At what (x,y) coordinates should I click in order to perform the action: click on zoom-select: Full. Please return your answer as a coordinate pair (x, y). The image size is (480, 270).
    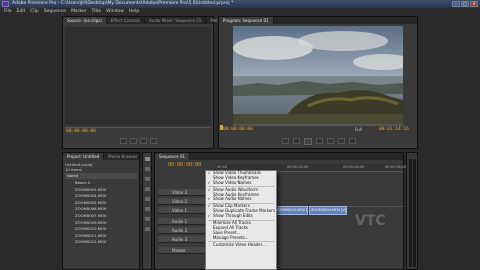
    Looking at the image, I should click on (358, 129).